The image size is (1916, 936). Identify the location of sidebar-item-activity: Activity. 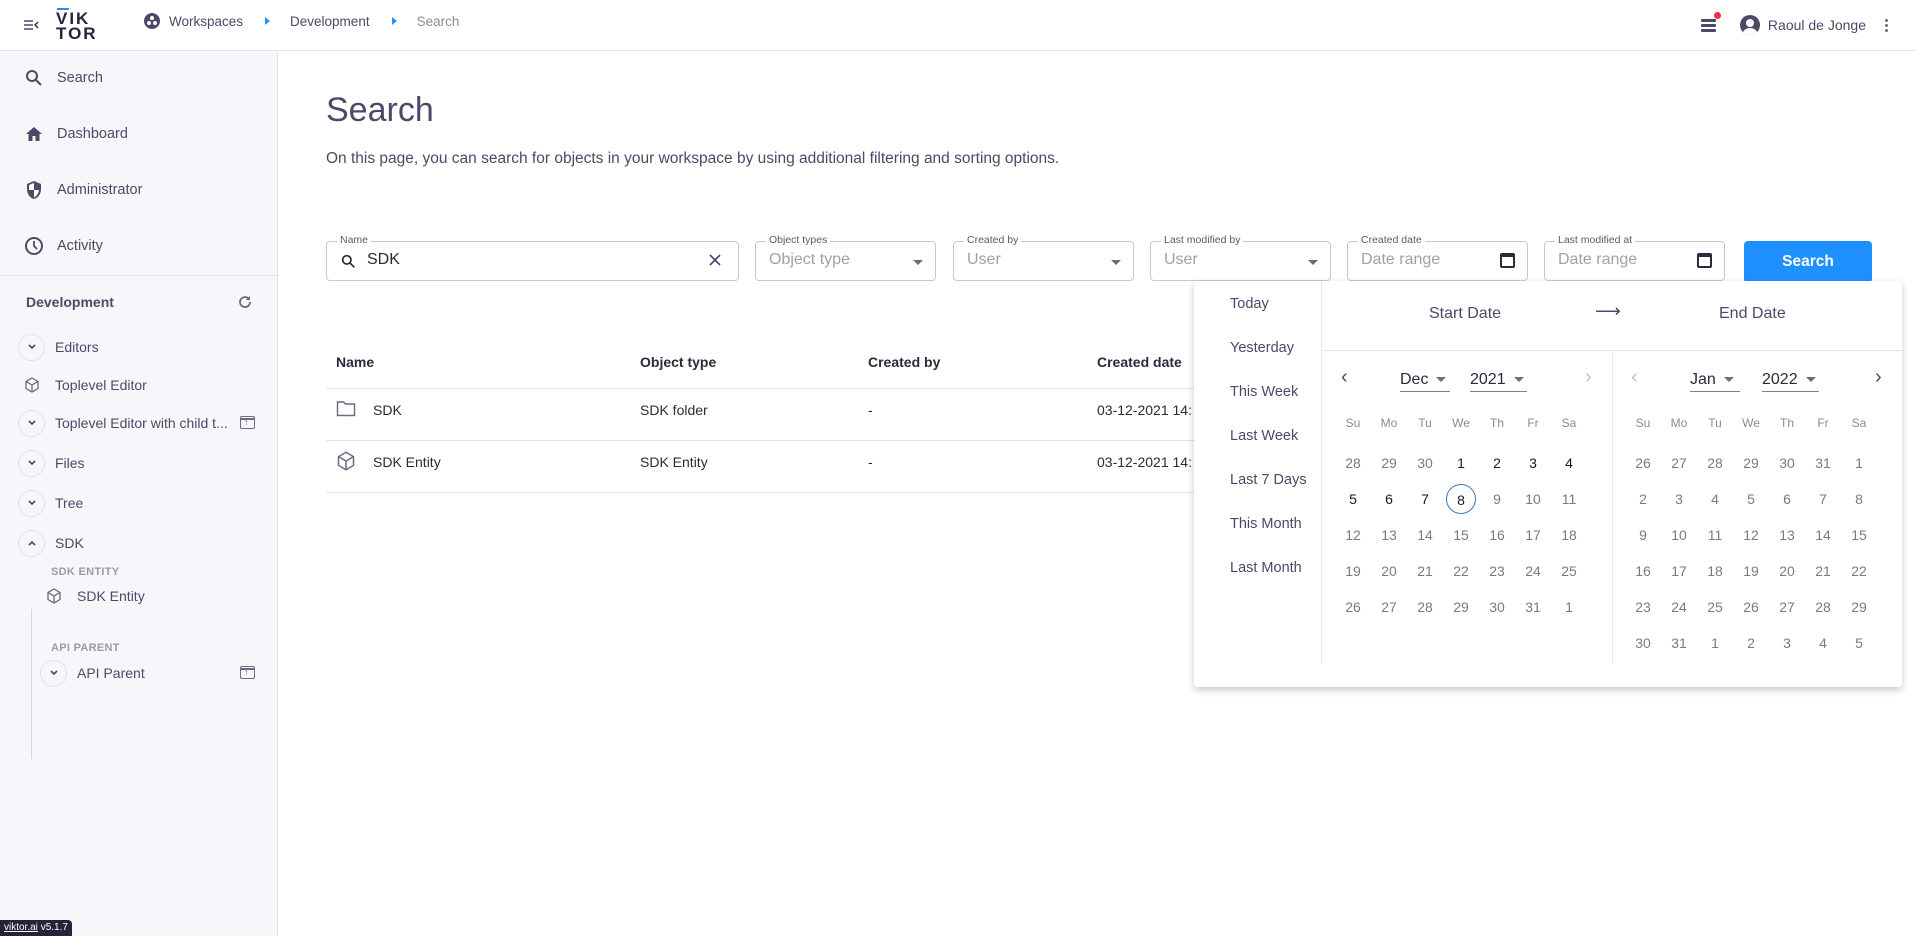
(138, 246).